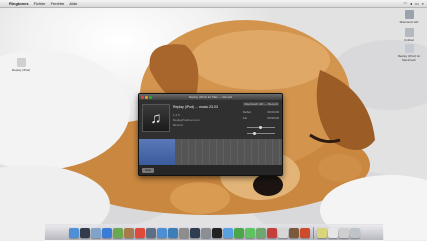 Image resolution: width=427 pixels, height=241 pixels. Describe the element at coordinates (148, 170) in the screenshot. I see `stop-button: Stop` at that location.